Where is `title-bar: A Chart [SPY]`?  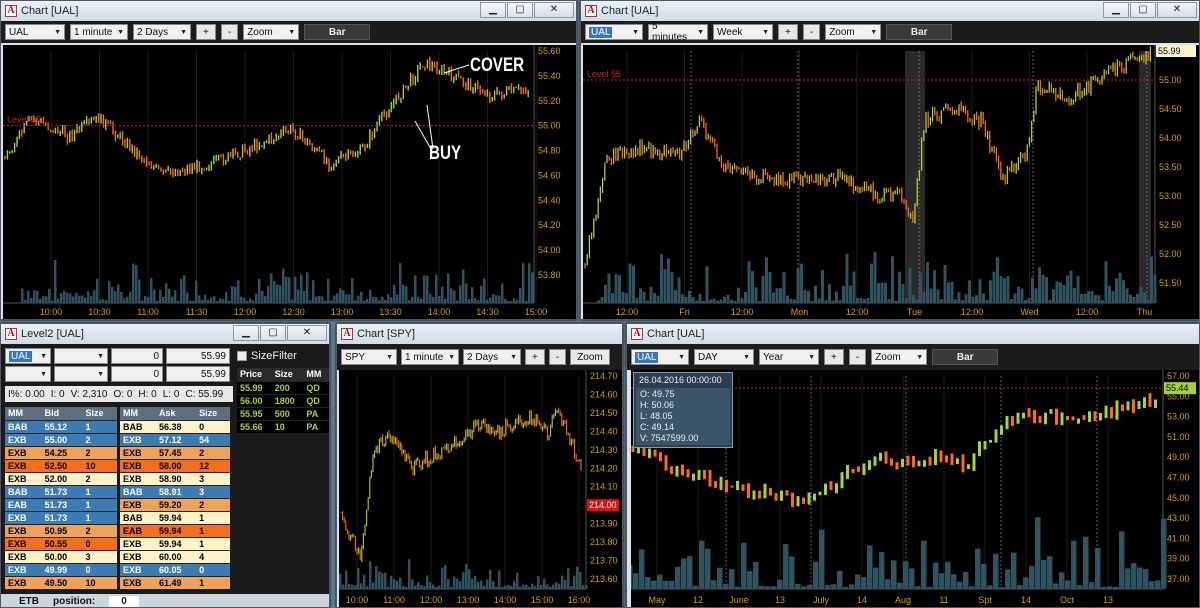
title-bar: A Chart [SPY] is located at coordinates (479, 334).